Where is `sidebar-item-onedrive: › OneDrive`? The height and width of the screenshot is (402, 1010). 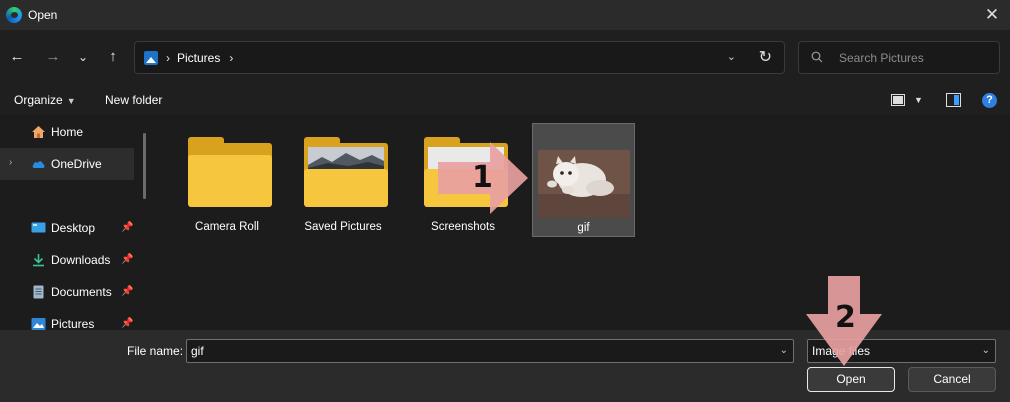 sidebar-item-onedrive: › OneDrive is located at coordinates (67, 164).